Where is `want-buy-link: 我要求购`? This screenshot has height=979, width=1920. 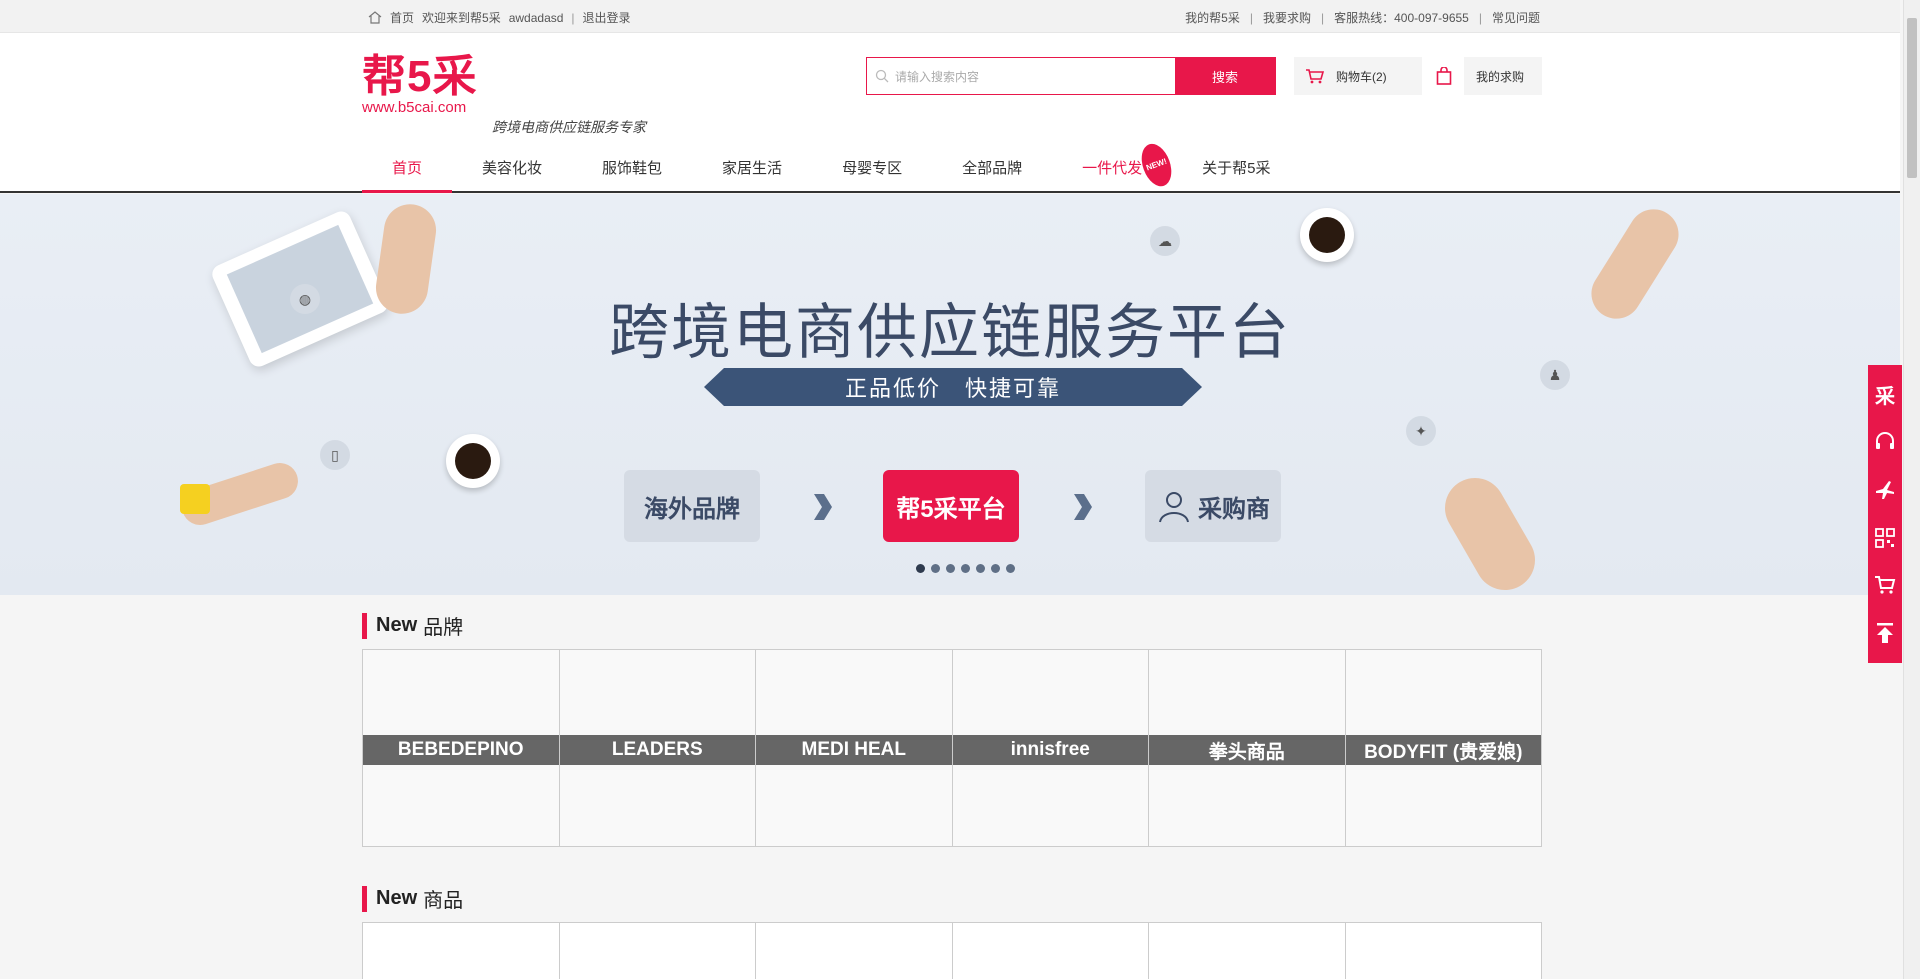
want-buy-link: 我要求购 is located at coordinates (1287, 17).